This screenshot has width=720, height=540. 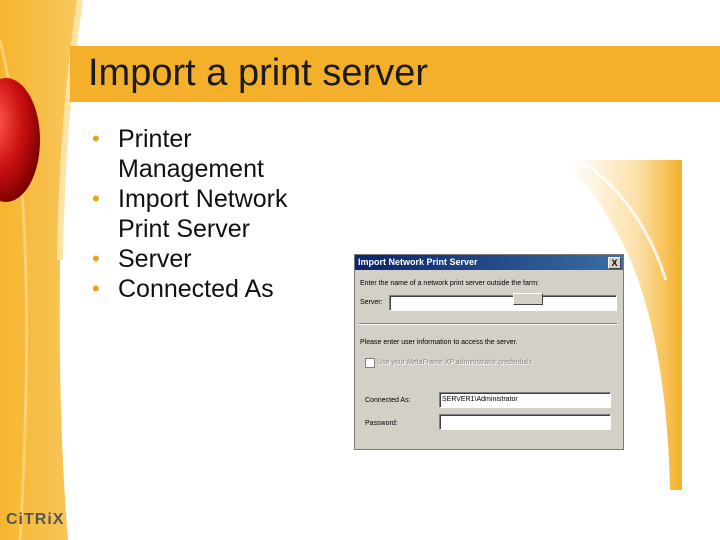 I want to click on dialog-title: Import Network Print Server, so click(x=418, y=262).